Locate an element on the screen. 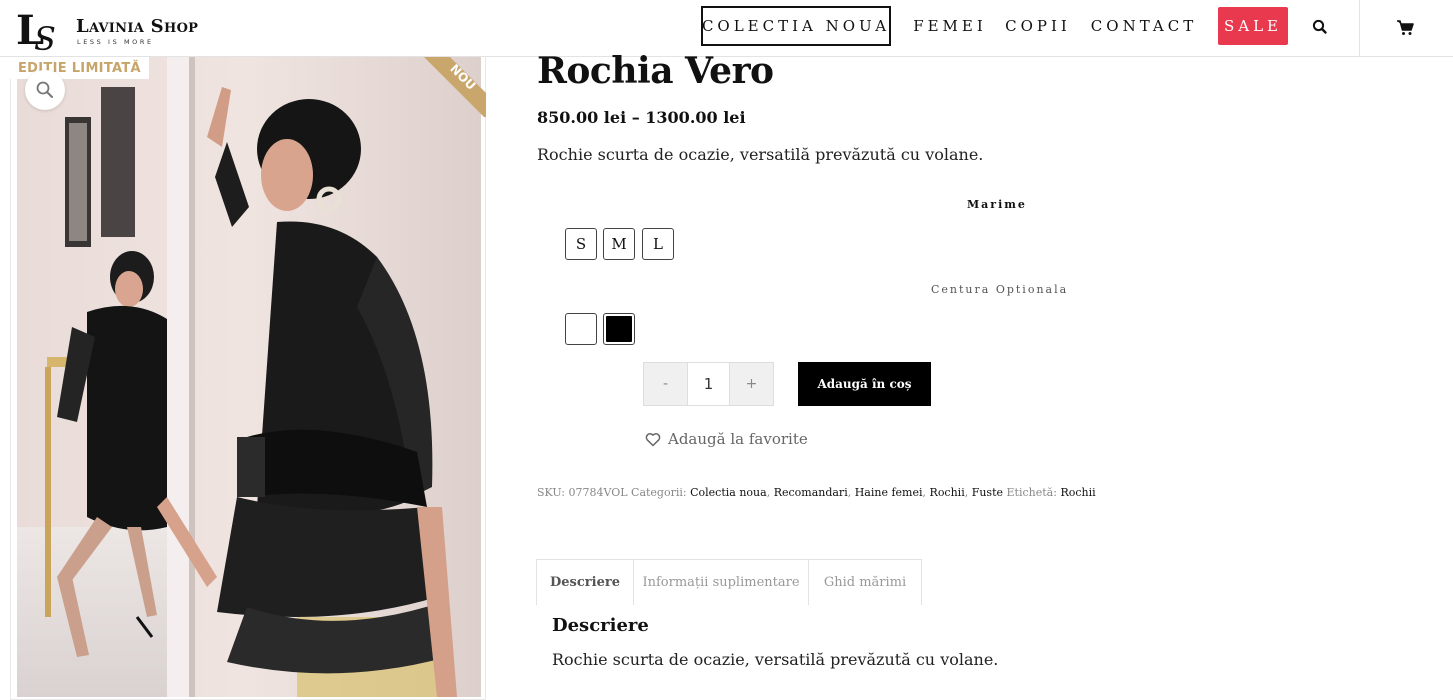 This screenshot has width=1453, height=700. product-price: 850.00 lei – 1300.00 lei is located at coordinates (641, 117).